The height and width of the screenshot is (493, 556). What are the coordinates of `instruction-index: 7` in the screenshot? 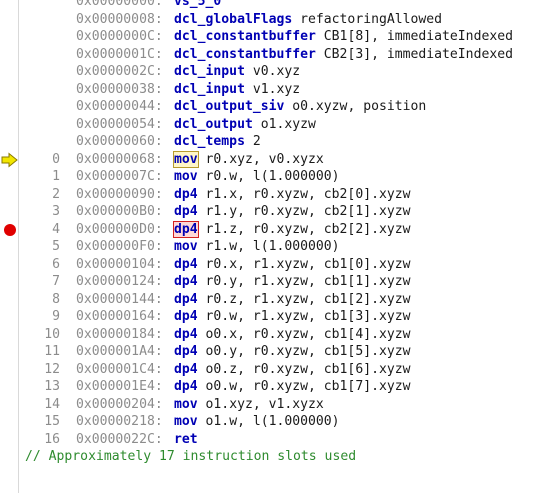 It's located at (56, 281).